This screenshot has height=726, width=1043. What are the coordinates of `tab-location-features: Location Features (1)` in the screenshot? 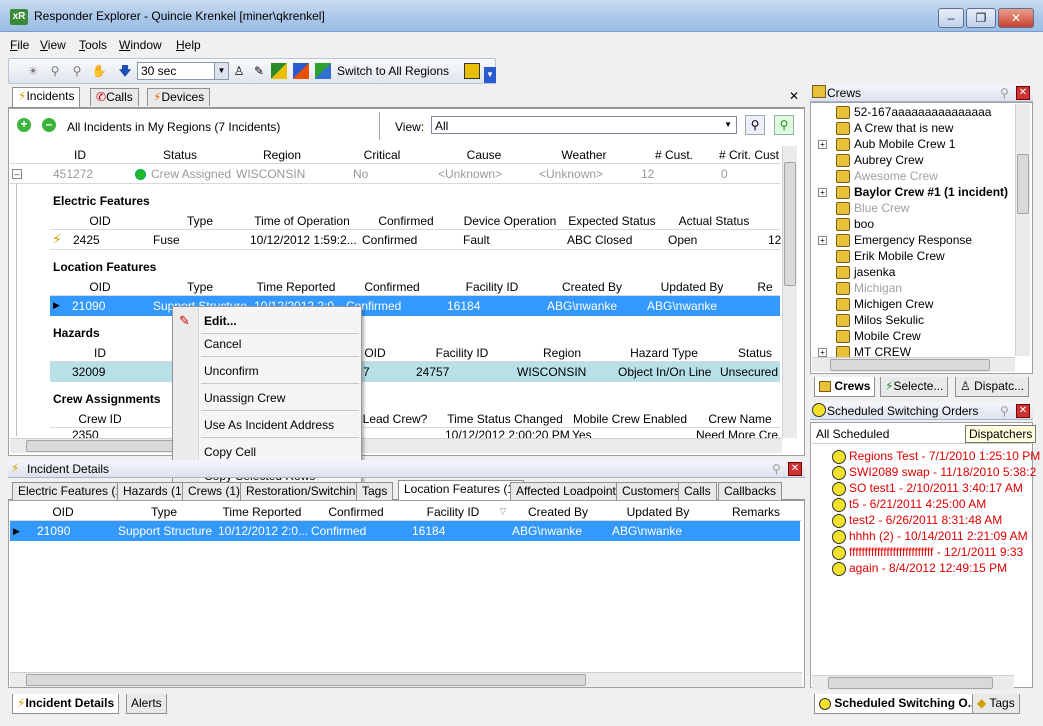 It's located at (461, 490).